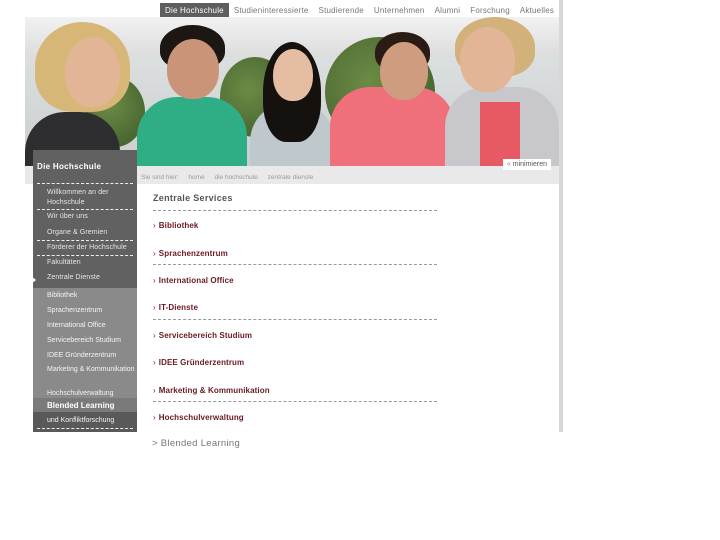 Image resolution: width=720 pixels, height=540 pixels. What do you see at coordinates (91, 198) in the screenshot?
I see `sidebar-item-willkommen: Willkommen an der Hochschule` at bounding box center [91, 198].